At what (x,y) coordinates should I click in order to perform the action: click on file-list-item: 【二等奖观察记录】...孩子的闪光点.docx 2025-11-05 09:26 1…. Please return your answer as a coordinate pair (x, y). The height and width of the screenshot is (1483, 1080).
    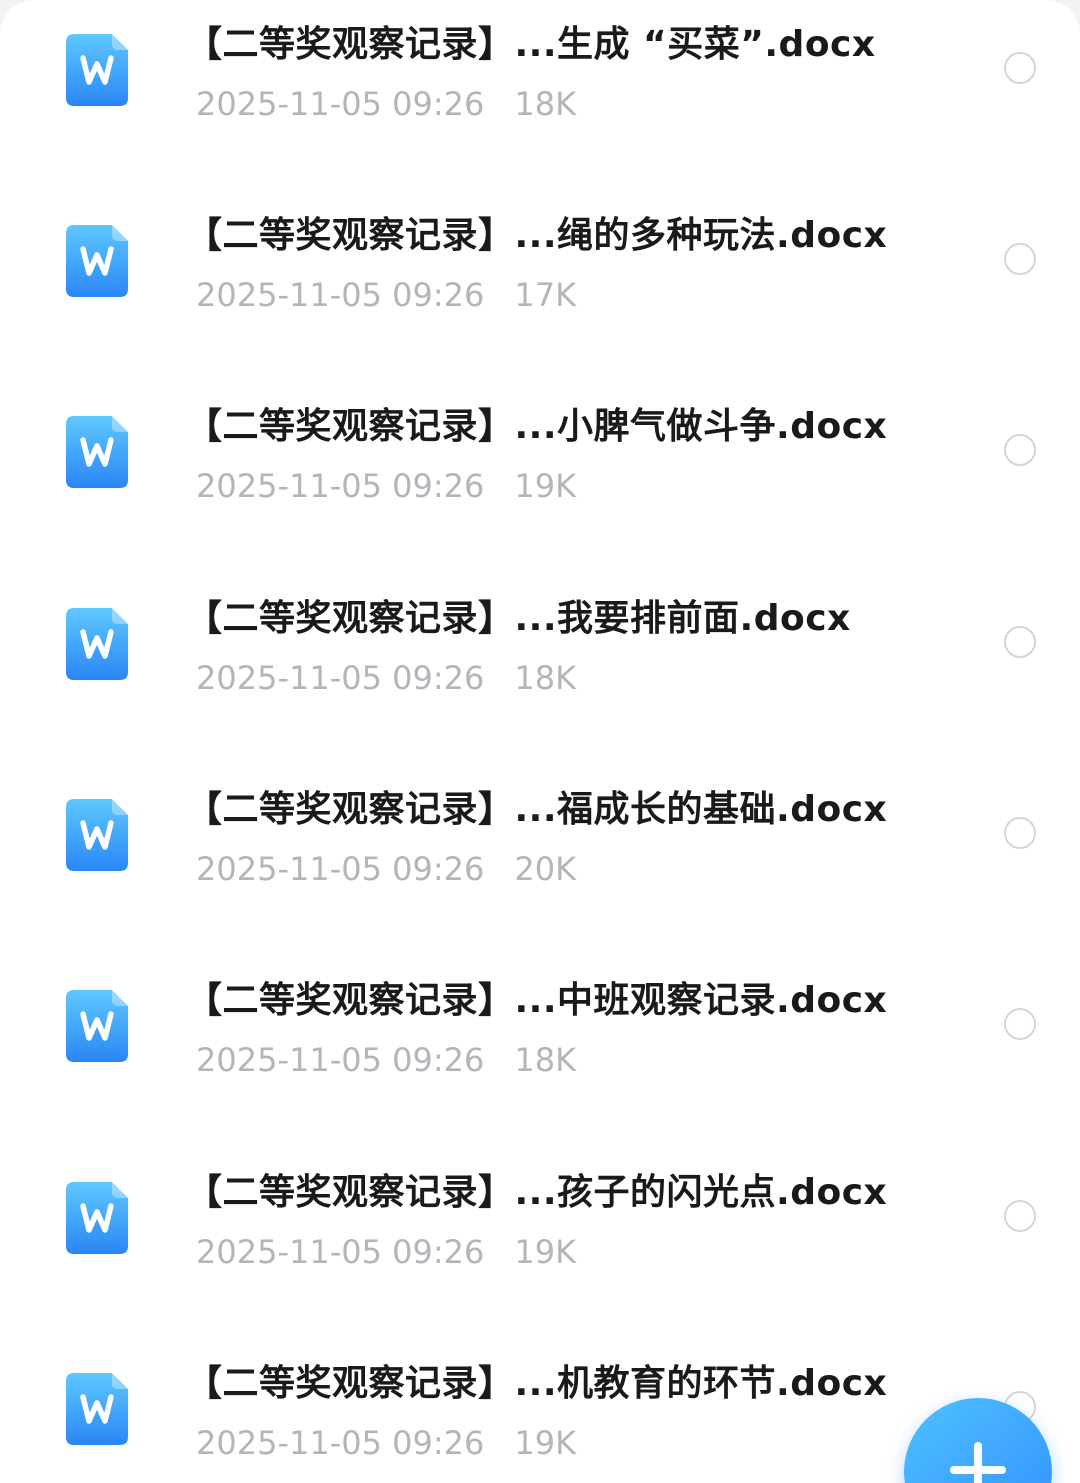
    Looking at the image, I should click on (540, 1253).